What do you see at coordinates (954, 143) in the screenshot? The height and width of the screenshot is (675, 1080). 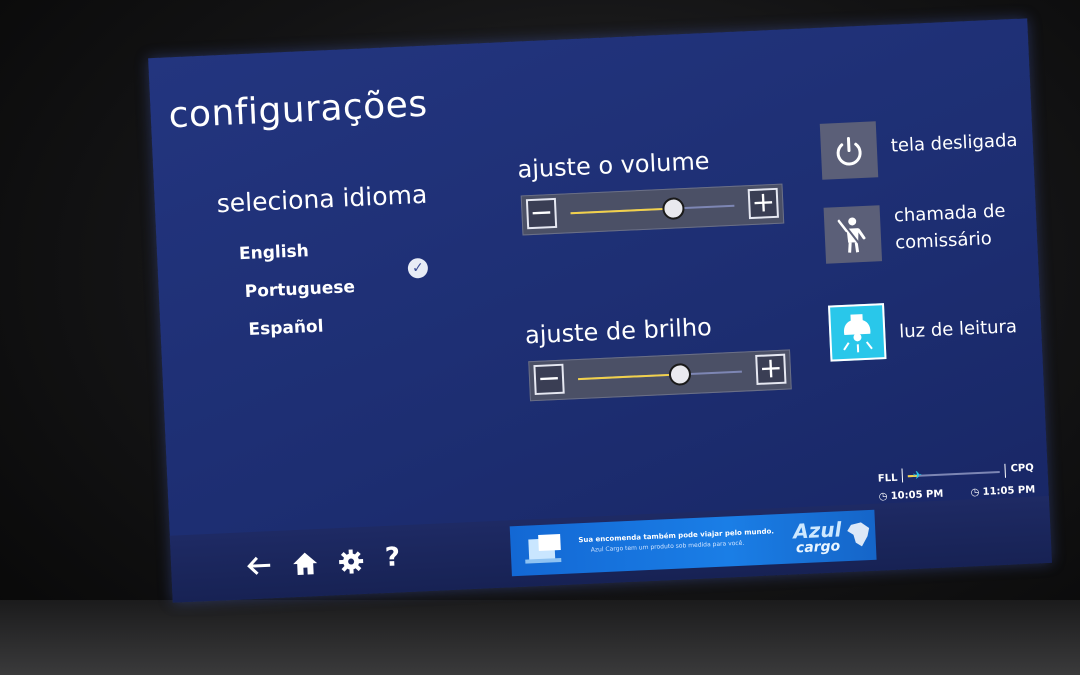 I see `screen-off-label: tela desligada` at bounding box center [954, 143].